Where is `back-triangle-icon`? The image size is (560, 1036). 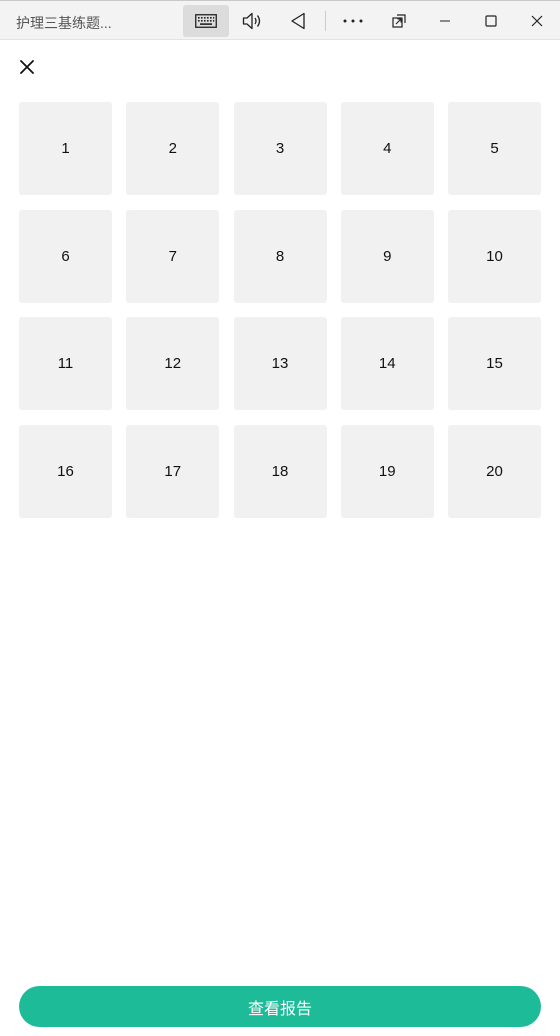 back-triangle-icon is located at coordinates (298, 21).